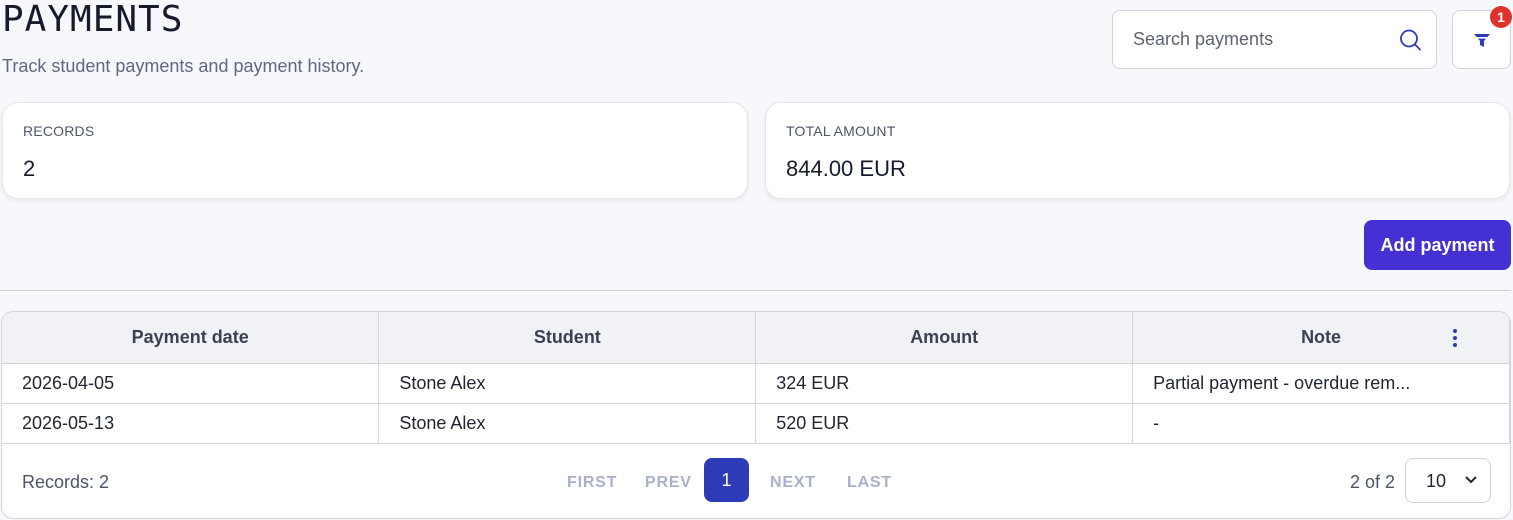  I want to click on records-stat-card: RECORDS 2, so click(375, 150).